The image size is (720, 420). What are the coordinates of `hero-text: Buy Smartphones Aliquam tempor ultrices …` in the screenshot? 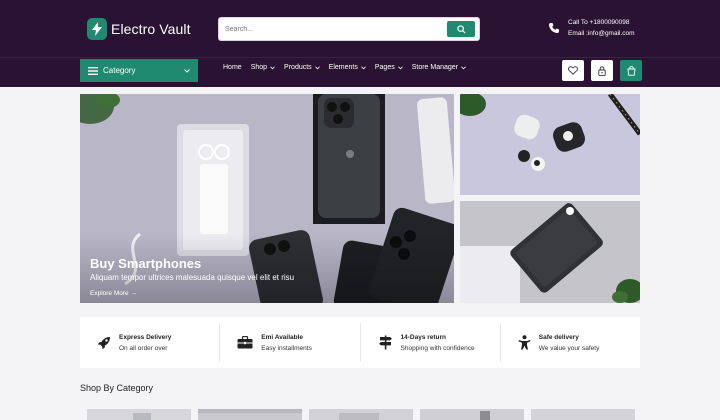 It's located at (192, 278).